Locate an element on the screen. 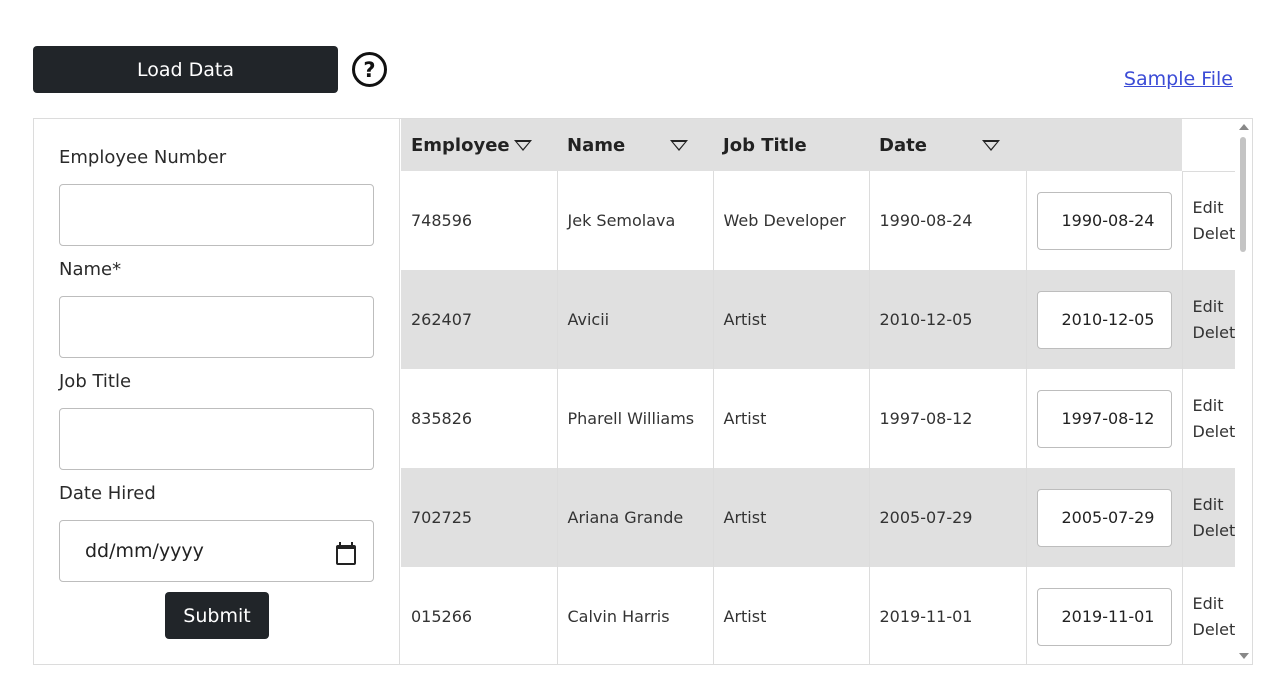 Image resolution: width=1282 pixels, height=682 pixels. cell-employee: 748596 is located at coordinates (479, 220).